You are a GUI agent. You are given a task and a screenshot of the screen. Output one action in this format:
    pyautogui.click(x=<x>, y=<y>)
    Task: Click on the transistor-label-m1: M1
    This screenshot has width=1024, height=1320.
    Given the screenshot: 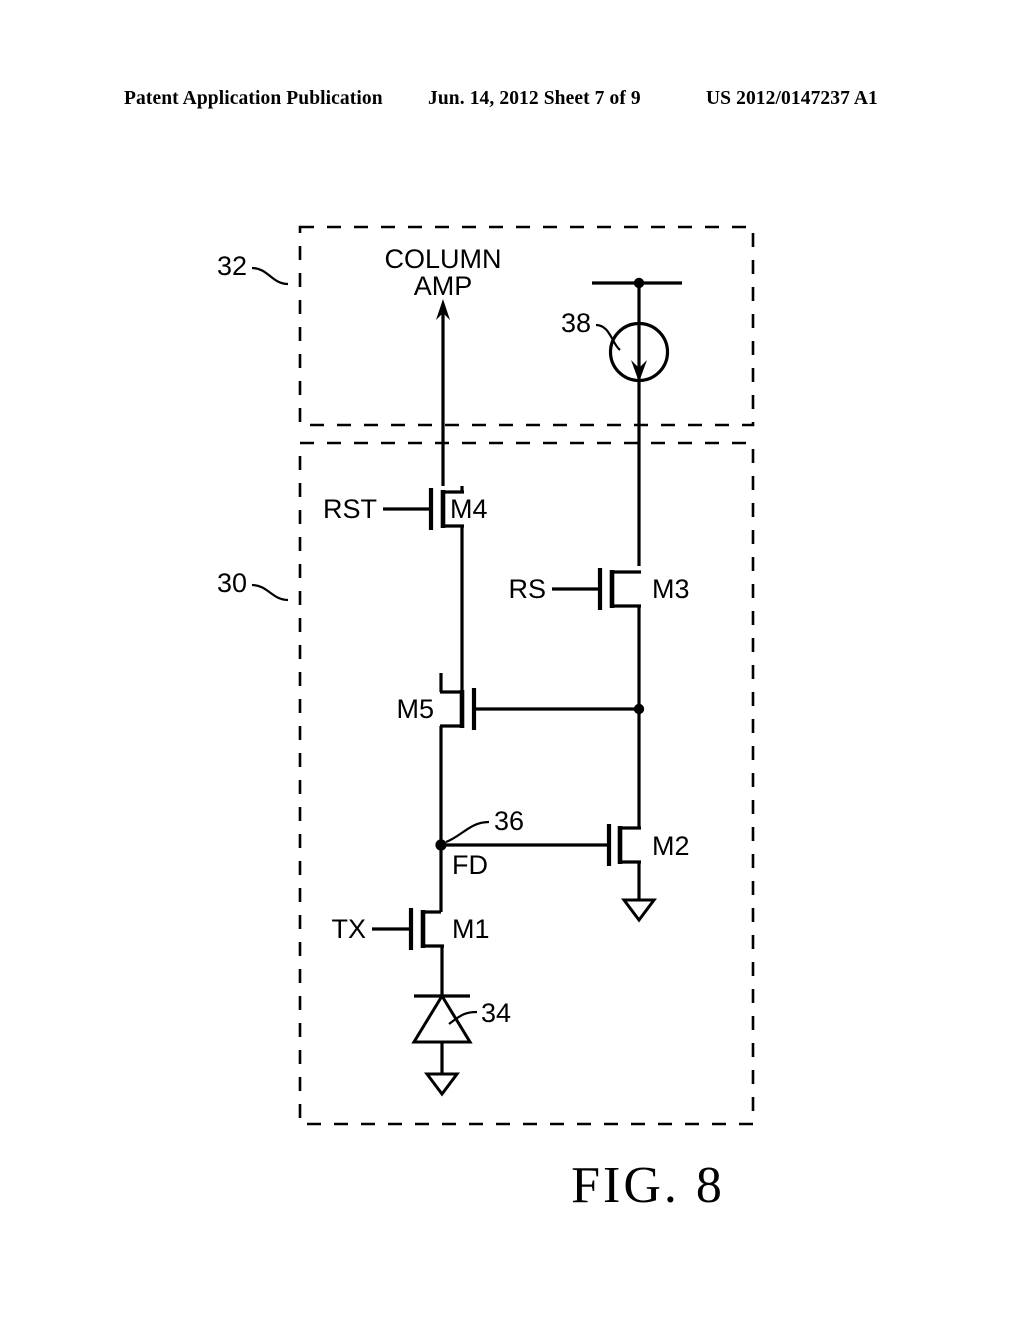 What is the action you would take?
    pyautogui.click(x=471, y=929)
    